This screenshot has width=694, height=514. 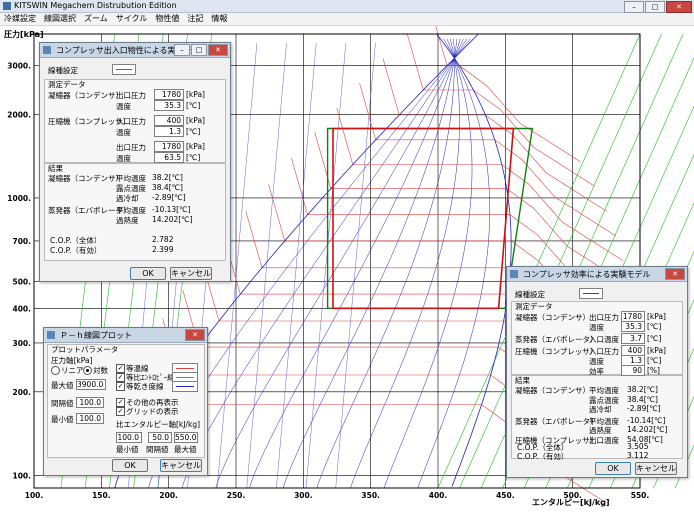 I want to click on option-label: グリッドの表示, so click(x=152, y=411).